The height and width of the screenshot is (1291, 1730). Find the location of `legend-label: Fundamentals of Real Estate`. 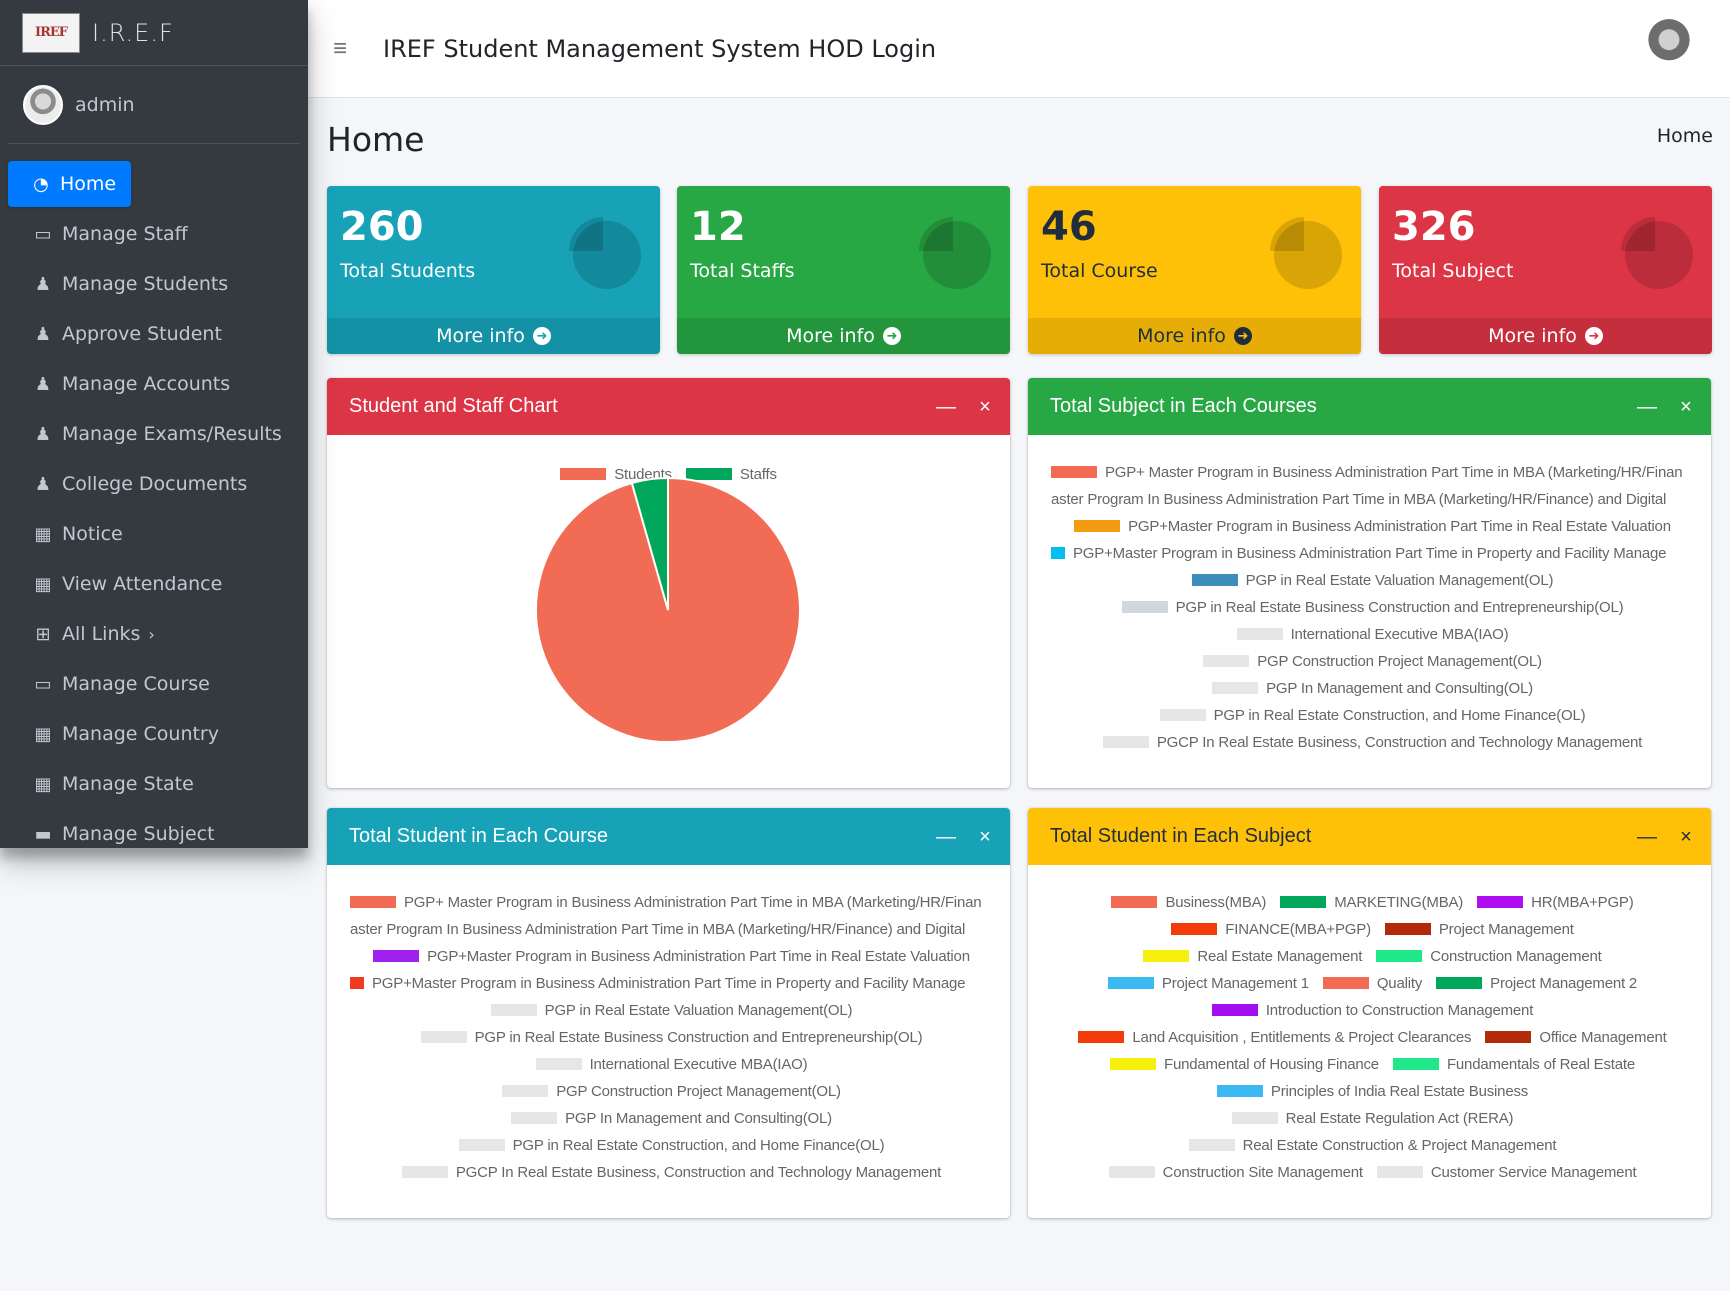

legend-label: Fundamentals of Real Estate is located at coordinates (1541, 1064).